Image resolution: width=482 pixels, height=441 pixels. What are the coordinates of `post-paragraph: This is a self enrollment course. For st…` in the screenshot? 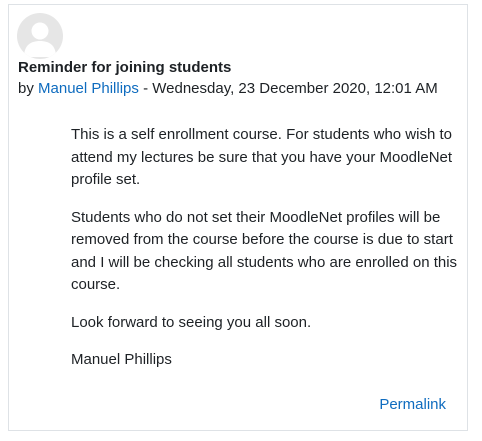 It's located at (262, 157).